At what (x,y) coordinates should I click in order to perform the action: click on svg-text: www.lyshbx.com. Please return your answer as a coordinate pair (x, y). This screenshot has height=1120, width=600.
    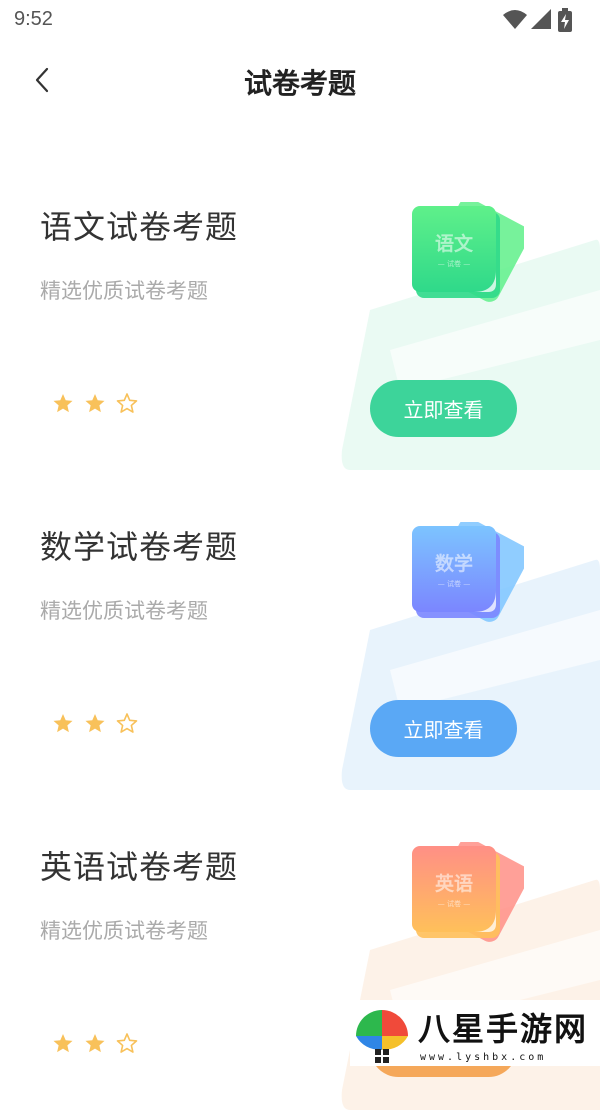
    Looking at the image, I should click on (483, 1057).